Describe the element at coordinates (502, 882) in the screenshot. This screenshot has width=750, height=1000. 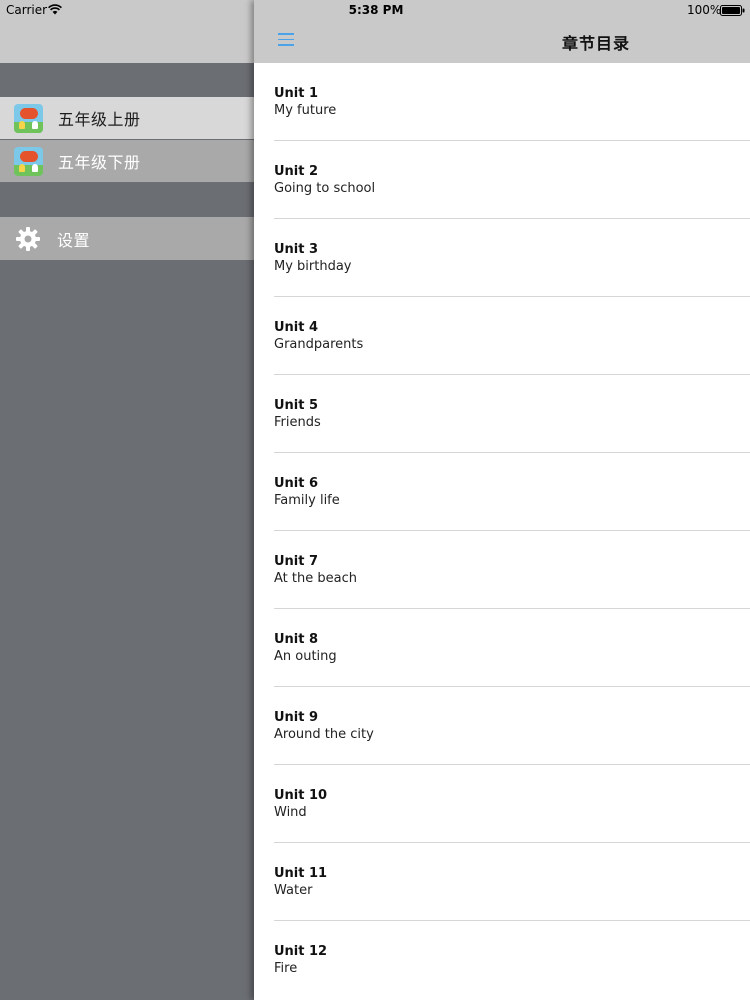
I see `list-item-unit-11: Unit 11 Water` at that location.